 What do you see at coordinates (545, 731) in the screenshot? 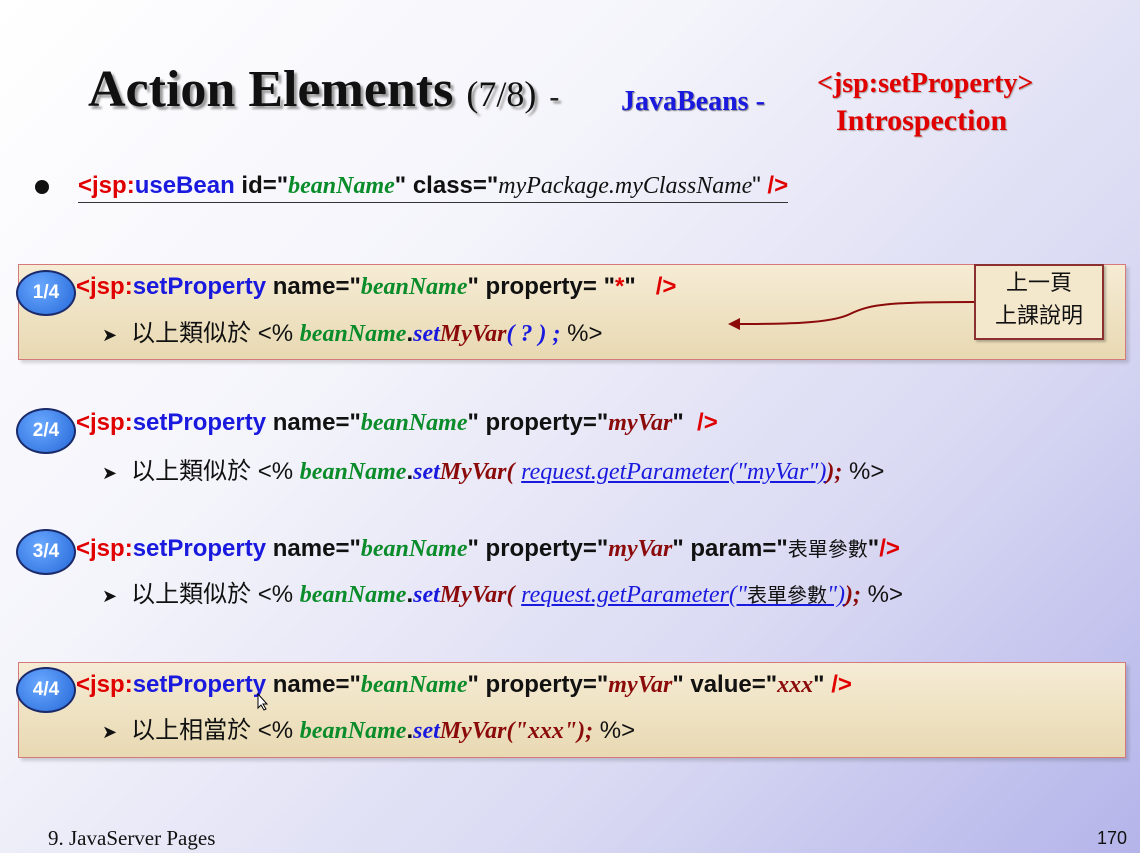
I see `desc-arg-b: xxx` at bounding box center [545, 731].